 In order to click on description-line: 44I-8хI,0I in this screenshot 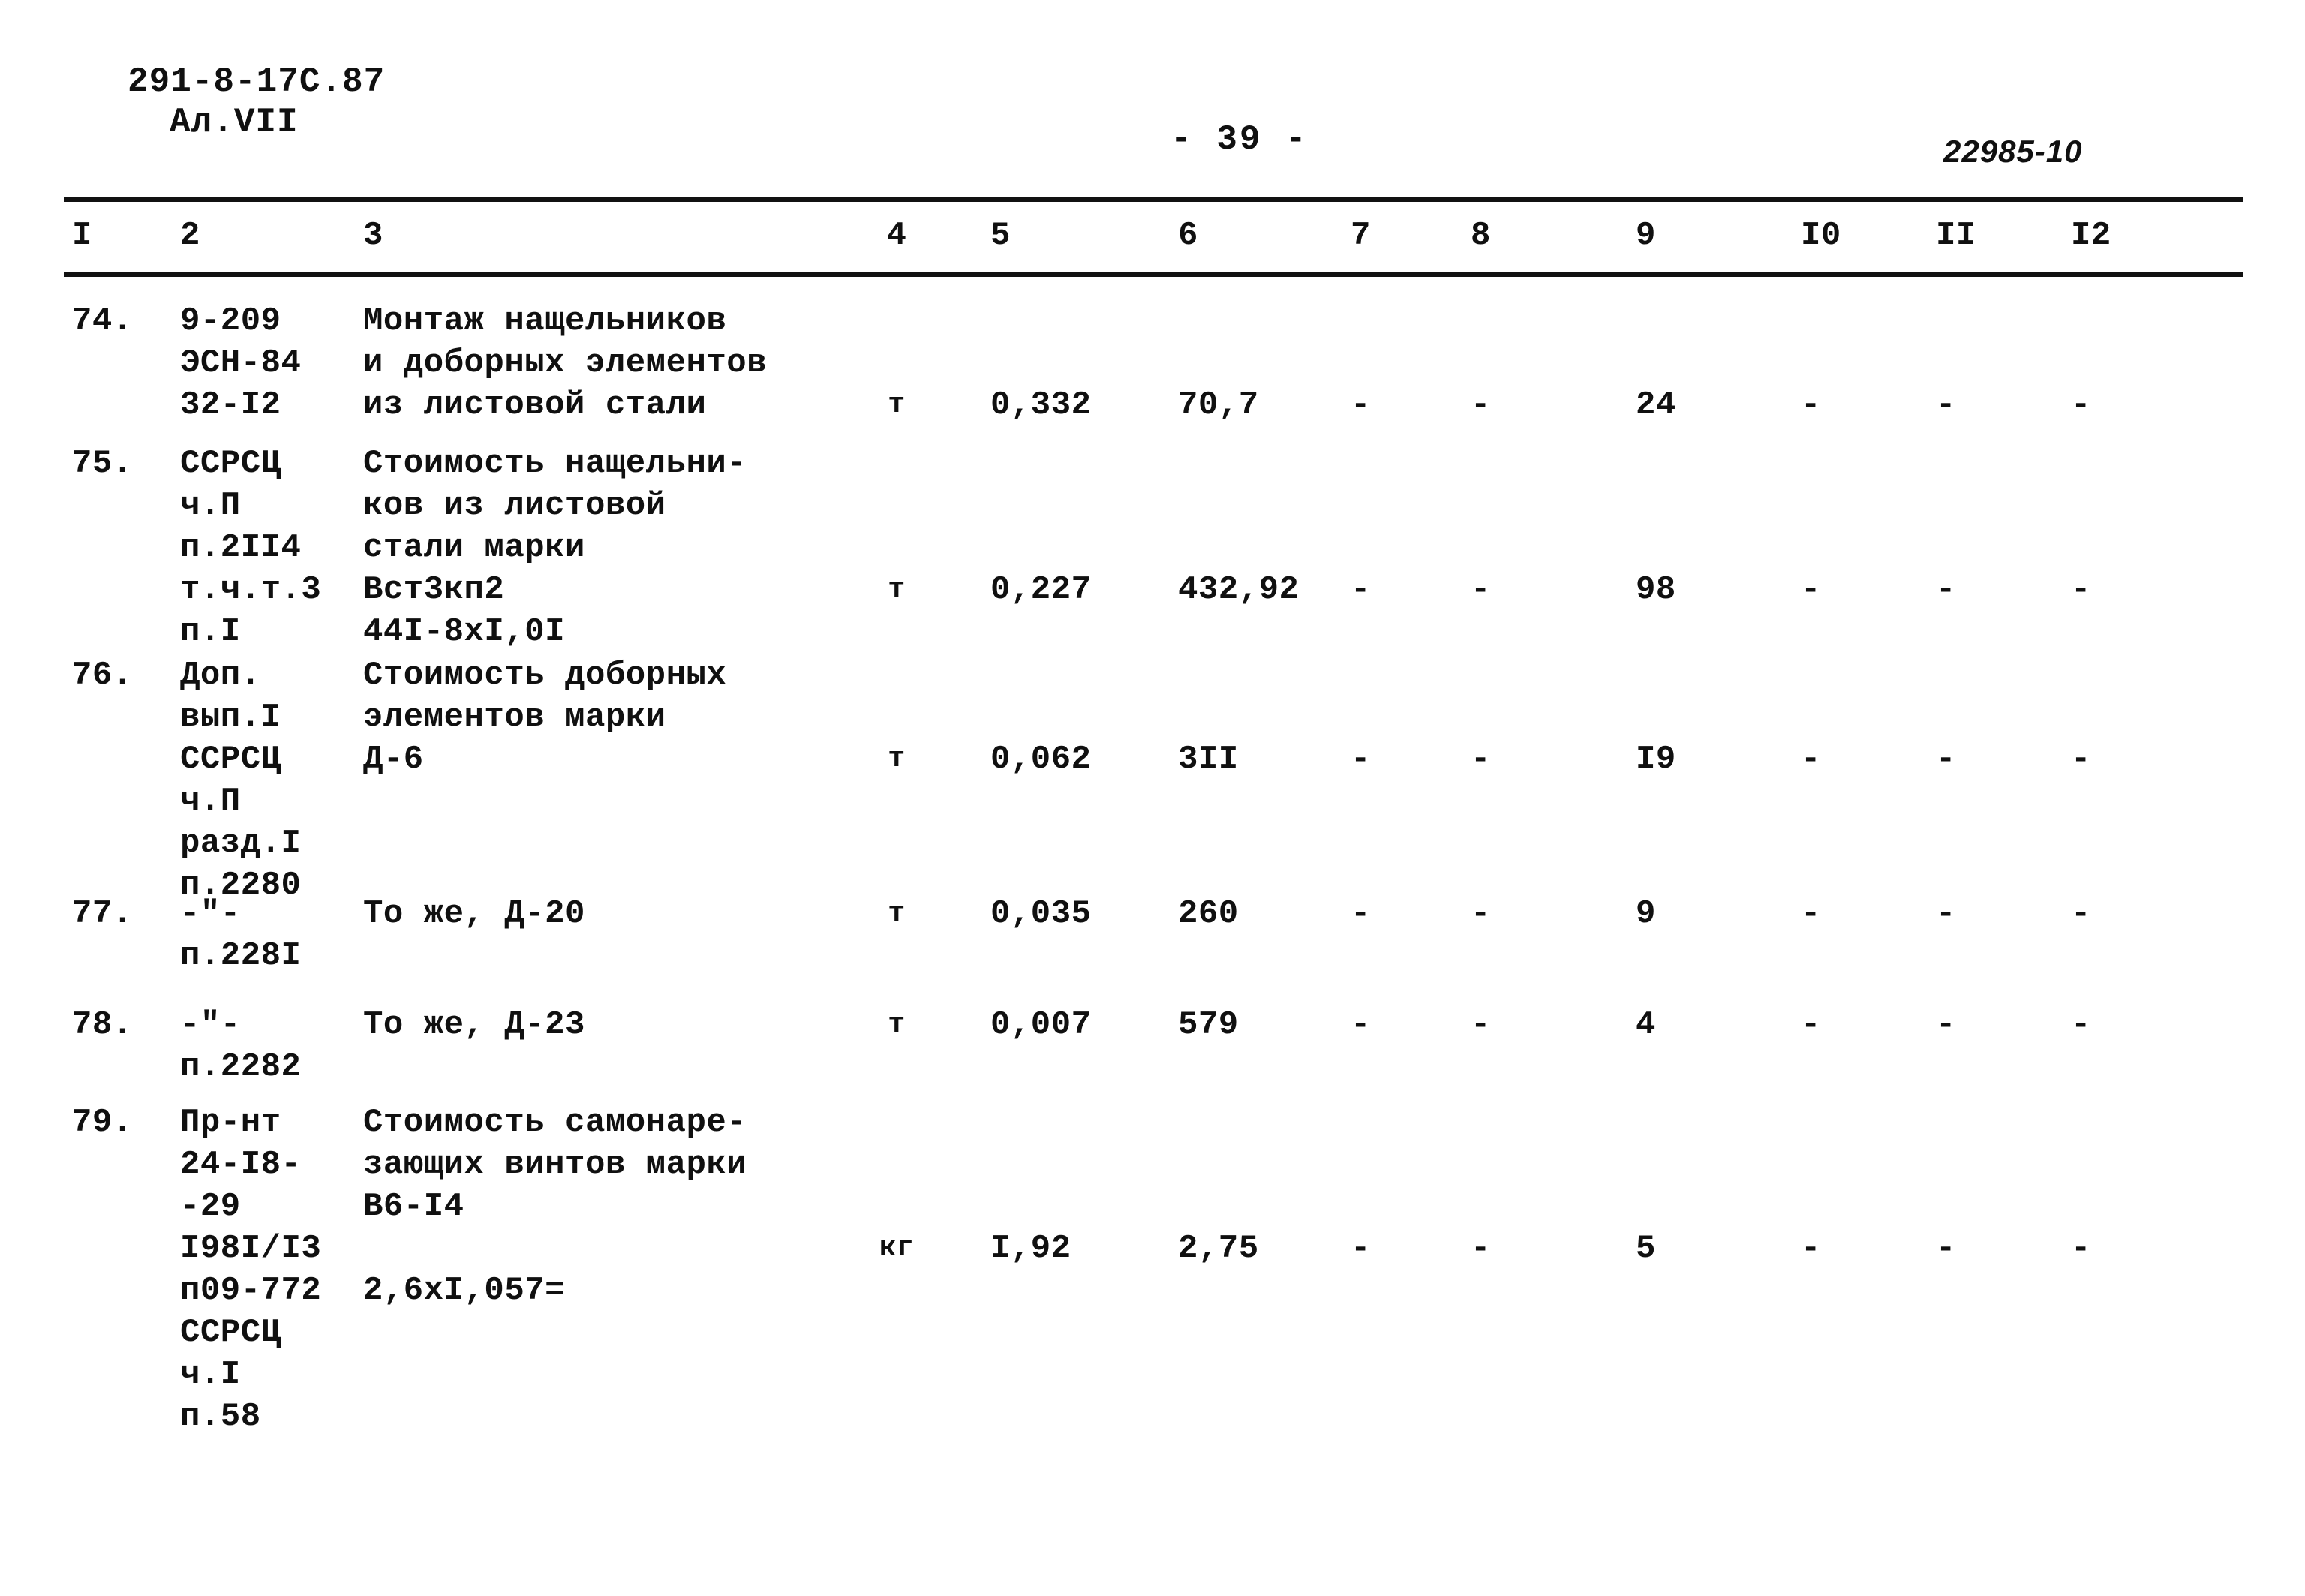, I will do `click(464, 632)`.